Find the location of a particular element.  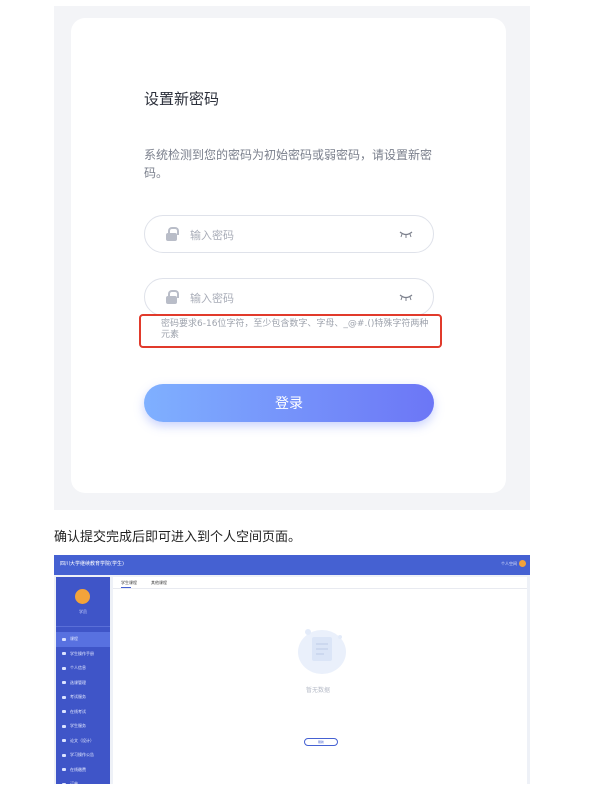

sidebar-divider is located at coordinates (83, 626).